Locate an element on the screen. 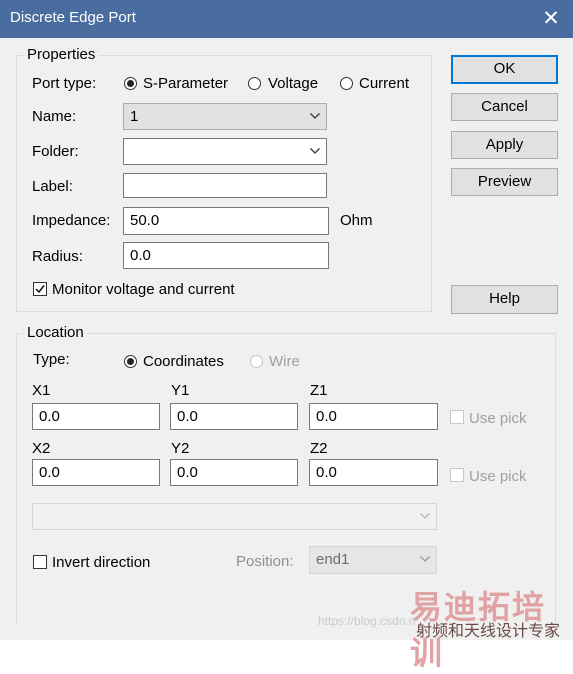  invert-direction-checkbox is located at coordinates (40, 562).